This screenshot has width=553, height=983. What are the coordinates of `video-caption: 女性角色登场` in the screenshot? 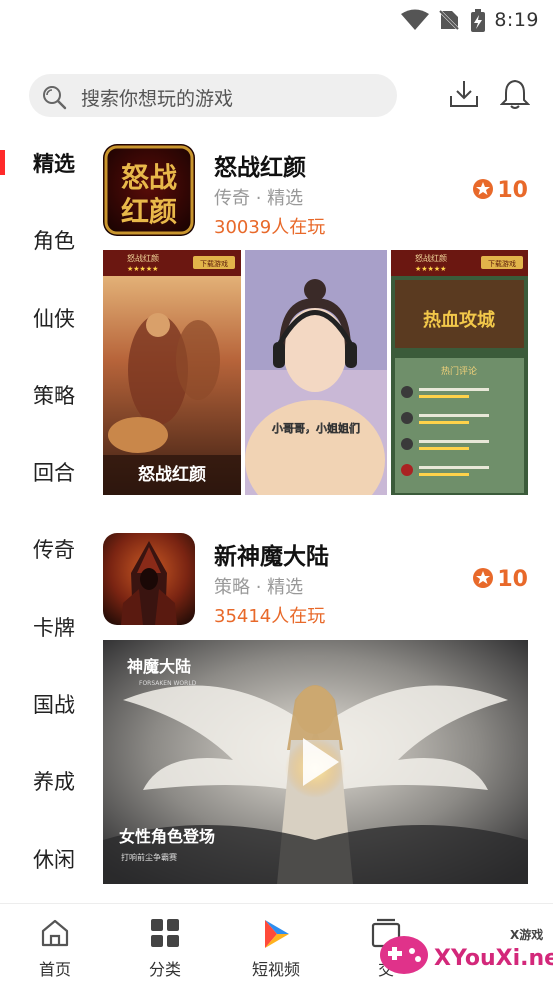 It's located at (167, 836).